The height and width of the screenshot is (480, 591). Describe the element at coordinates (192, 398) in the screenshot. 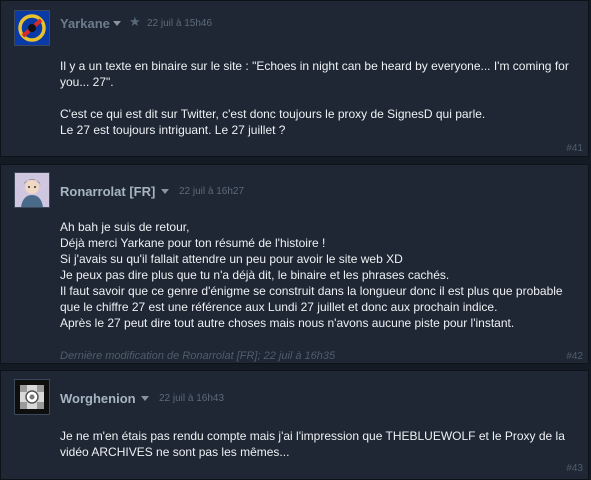

I see `post-date: 22 juil à 16h43` at that location.